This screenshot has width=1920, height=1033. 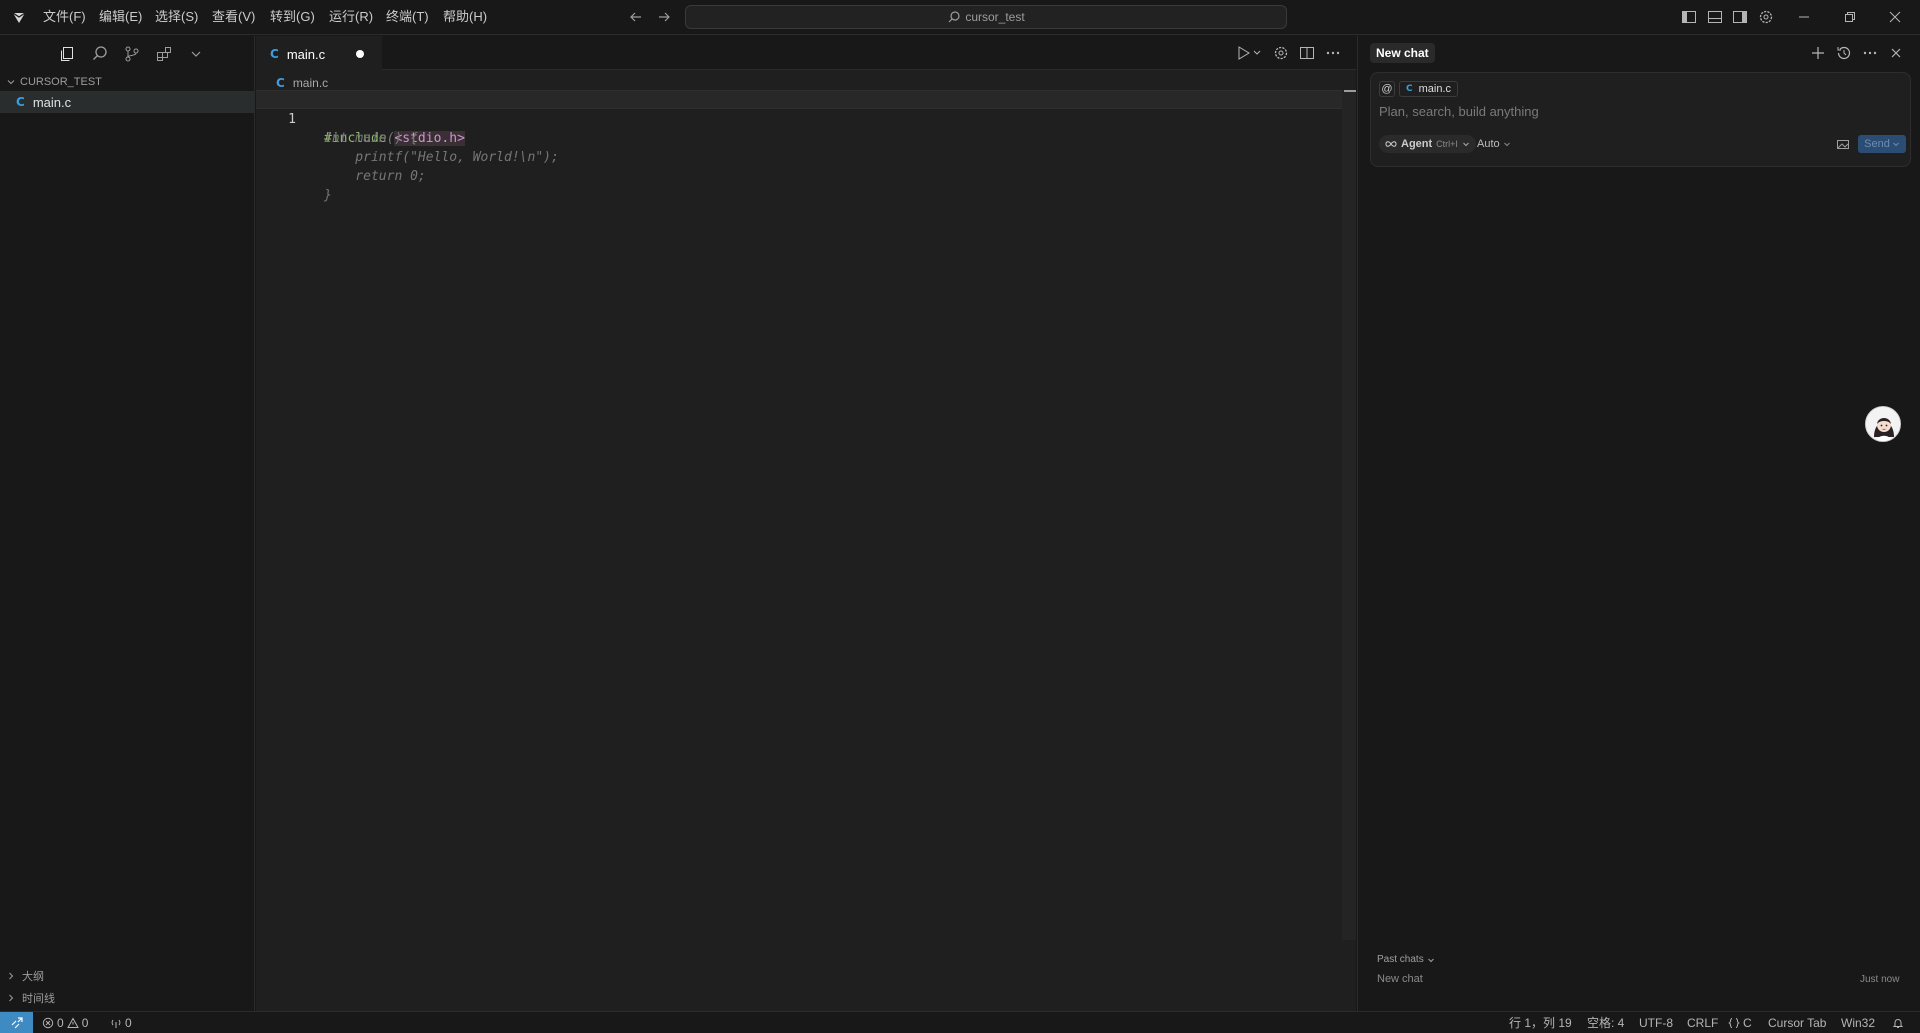 I want to click on timeline-label: 时间线, so click(x=38, y=999).